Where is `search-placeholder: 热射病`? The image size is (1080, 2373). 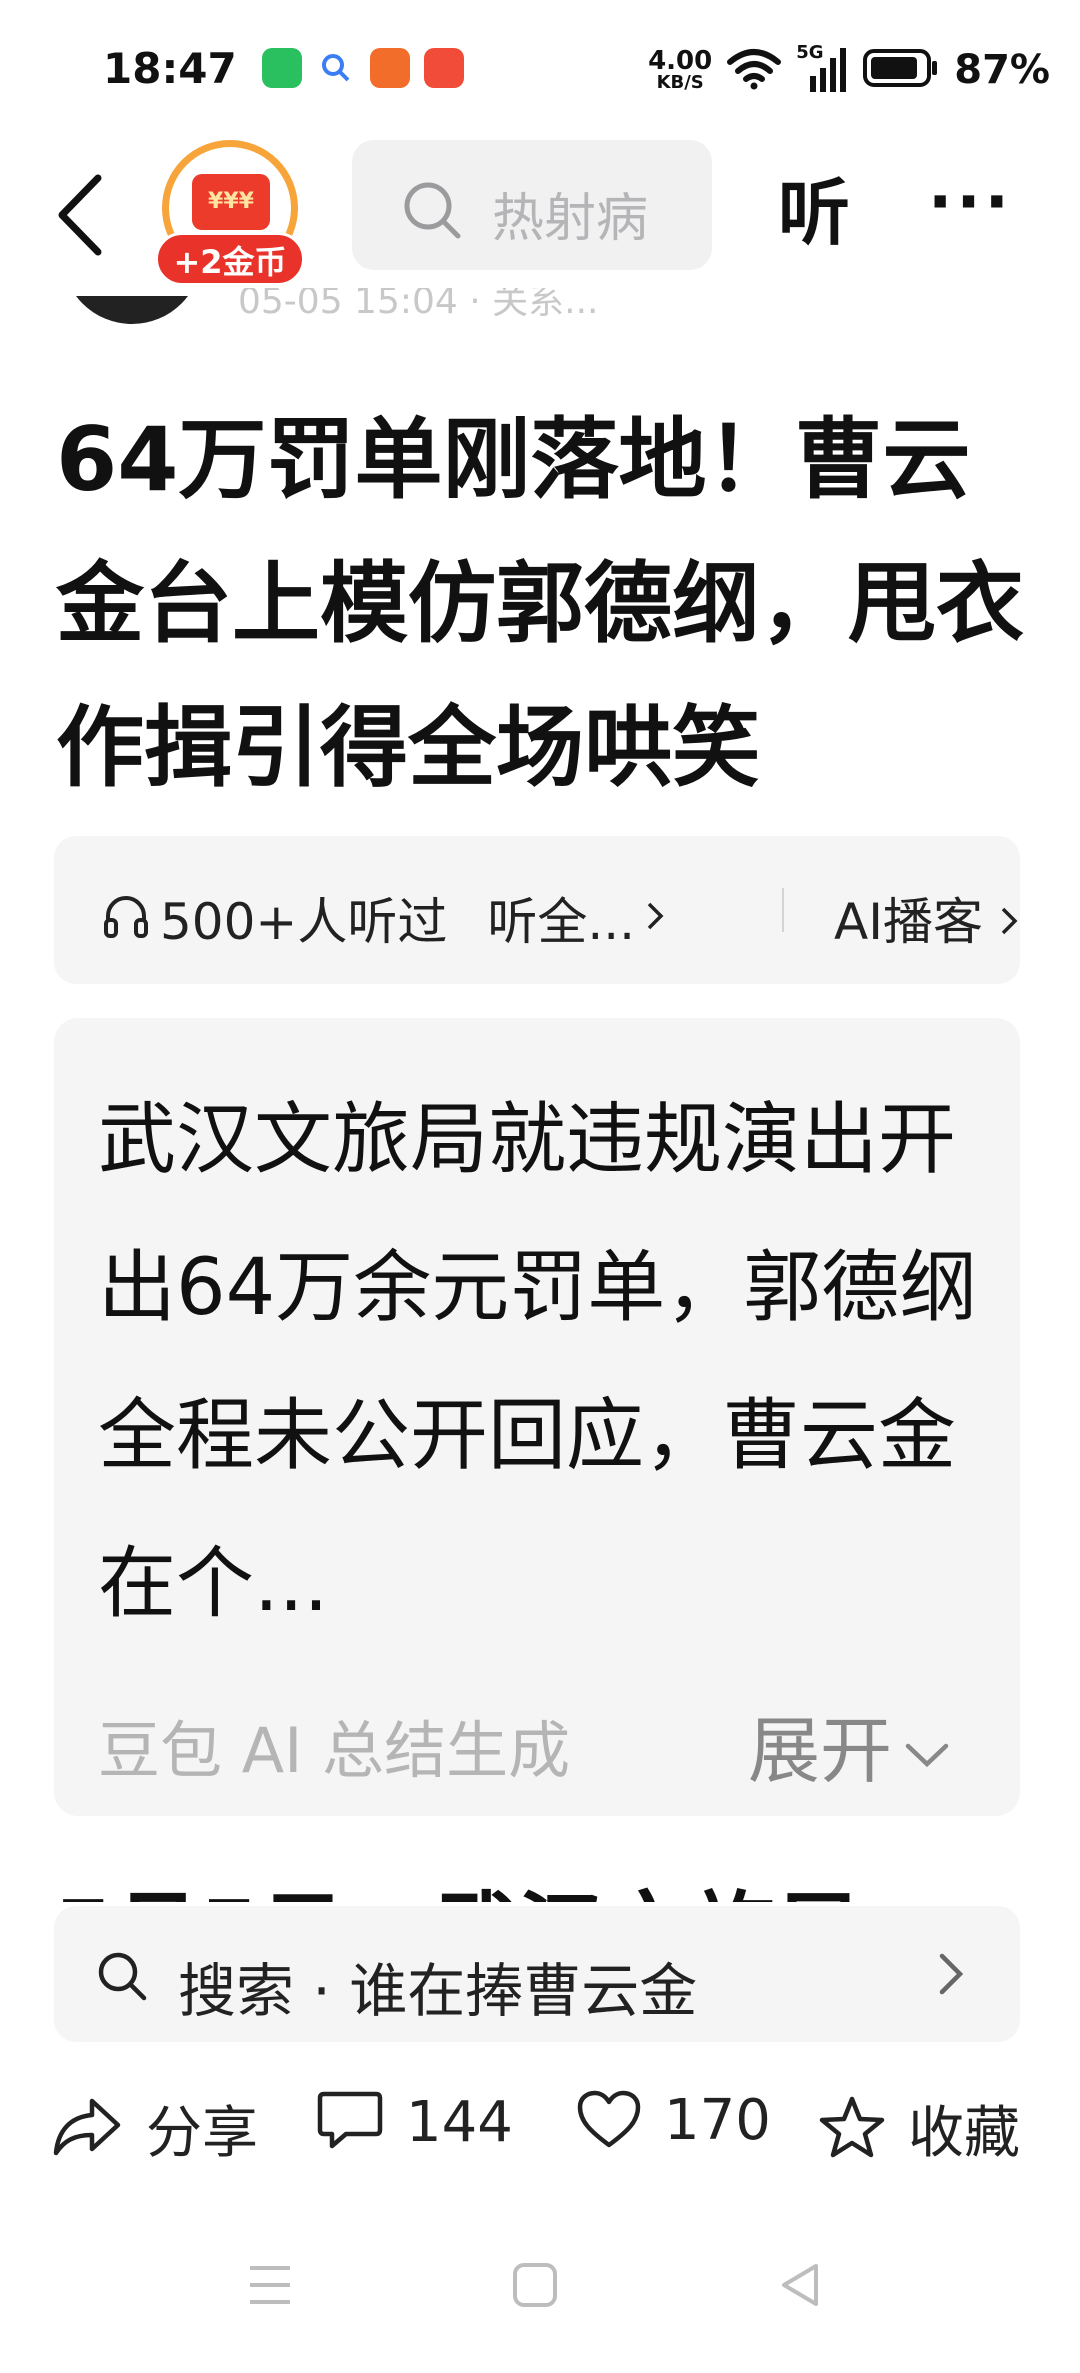 search-placeholder: 热射病 is located at coordinates (570, 219).